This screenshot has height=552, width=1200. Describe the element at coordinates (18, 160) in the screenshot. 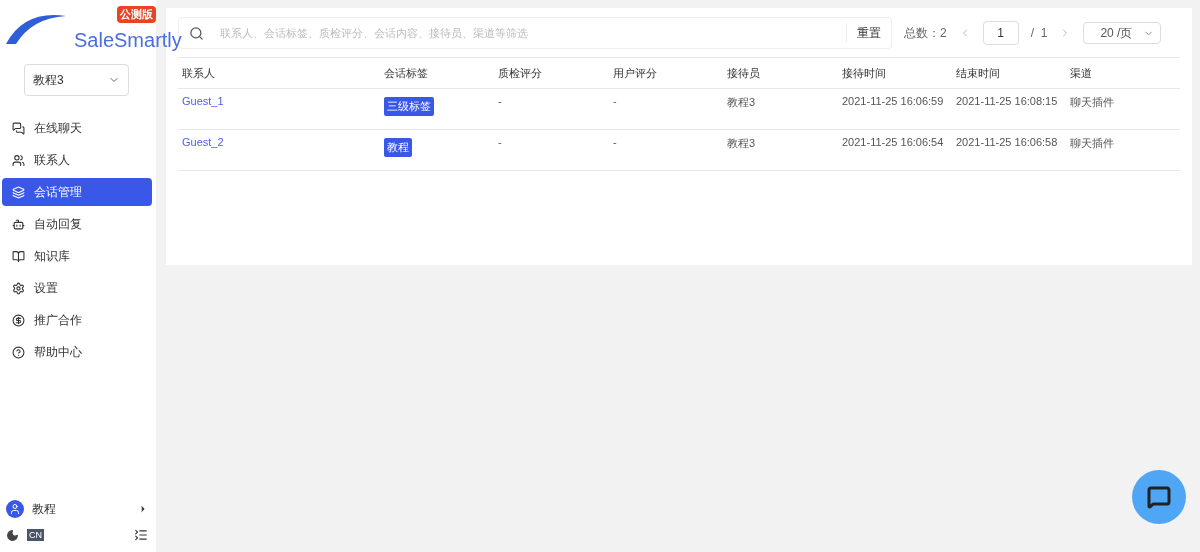

I see `users-icon` at that location.